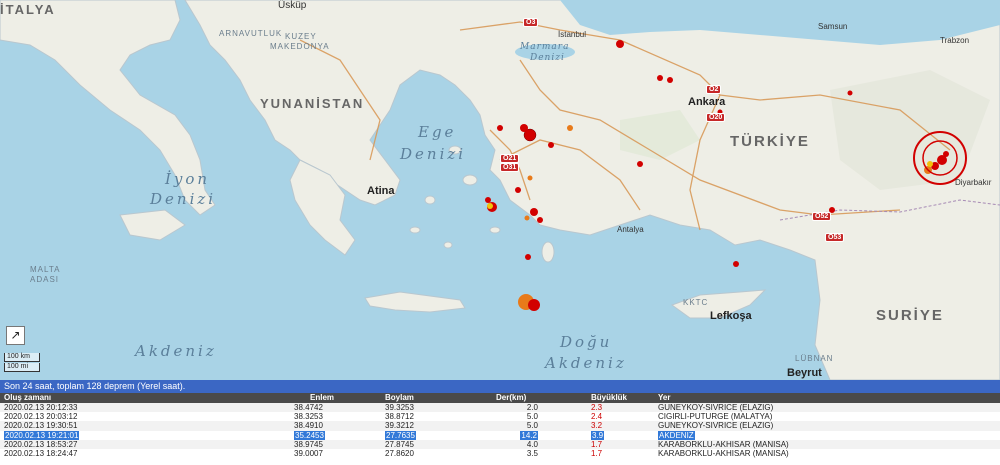  Describe the element at coordinates (598, 435) in the screenshot. I see `cell-mag: 3.9` at that location.